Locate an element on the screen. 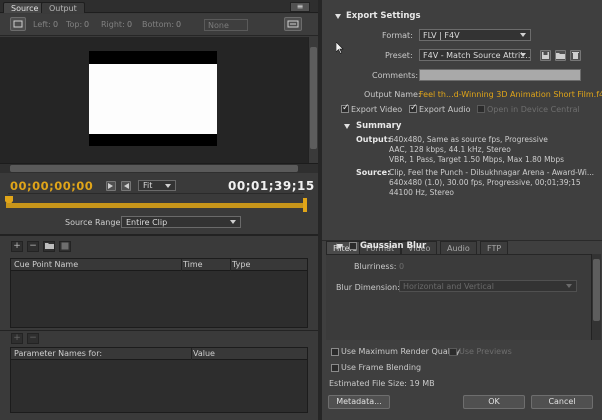 This screenshot has width=602, height=420. export-settings-title: Export Settings is located at coordinates (383, 16).